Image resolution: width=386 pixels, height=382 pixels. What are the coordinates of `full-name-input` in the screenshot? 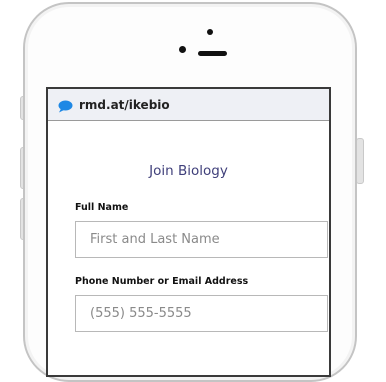 It's located at (201, 239).